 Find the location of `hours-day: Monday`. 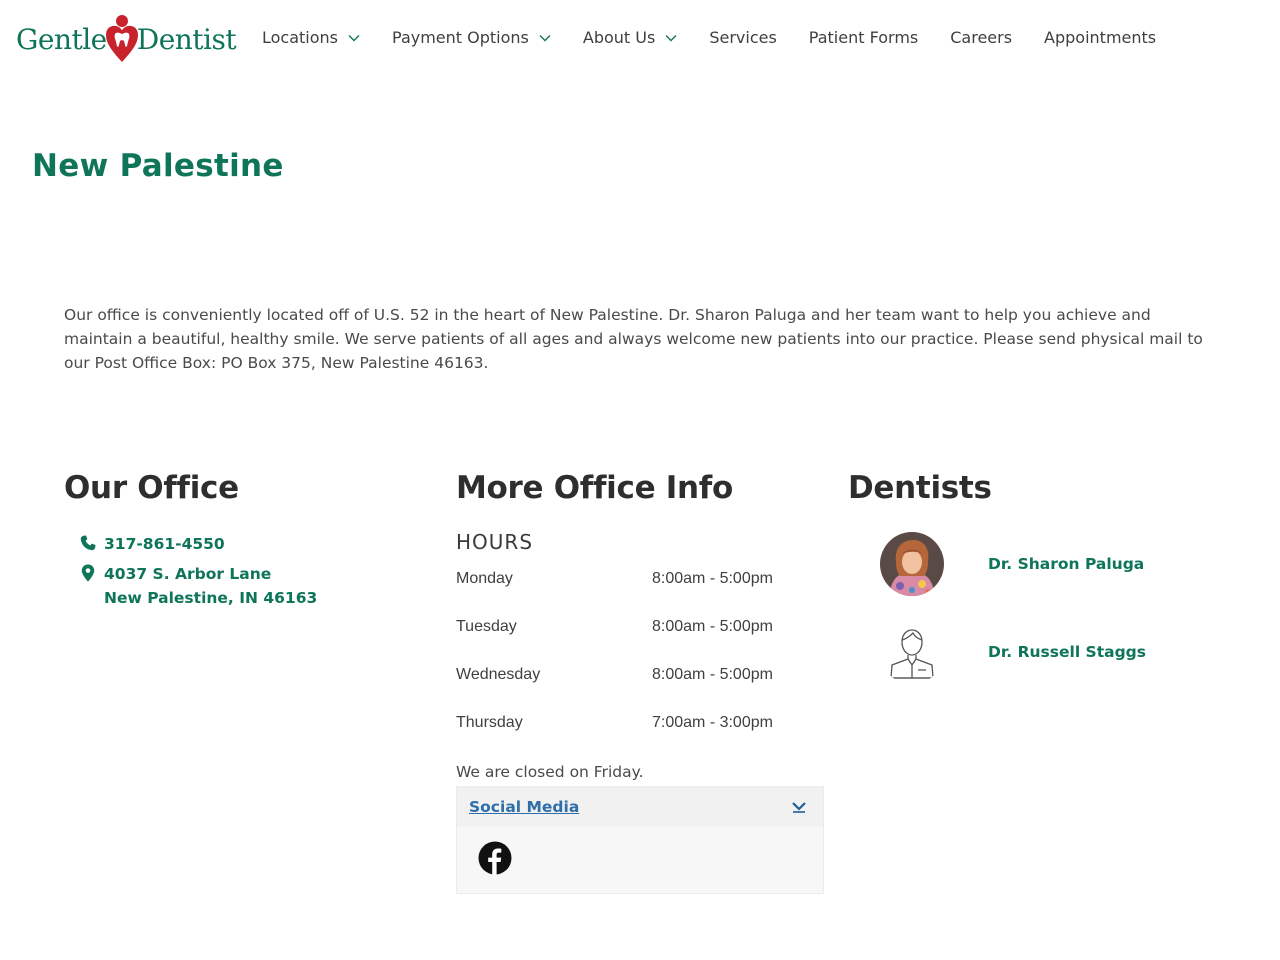

hours-day: Monday is located at coordinates (484, 578).